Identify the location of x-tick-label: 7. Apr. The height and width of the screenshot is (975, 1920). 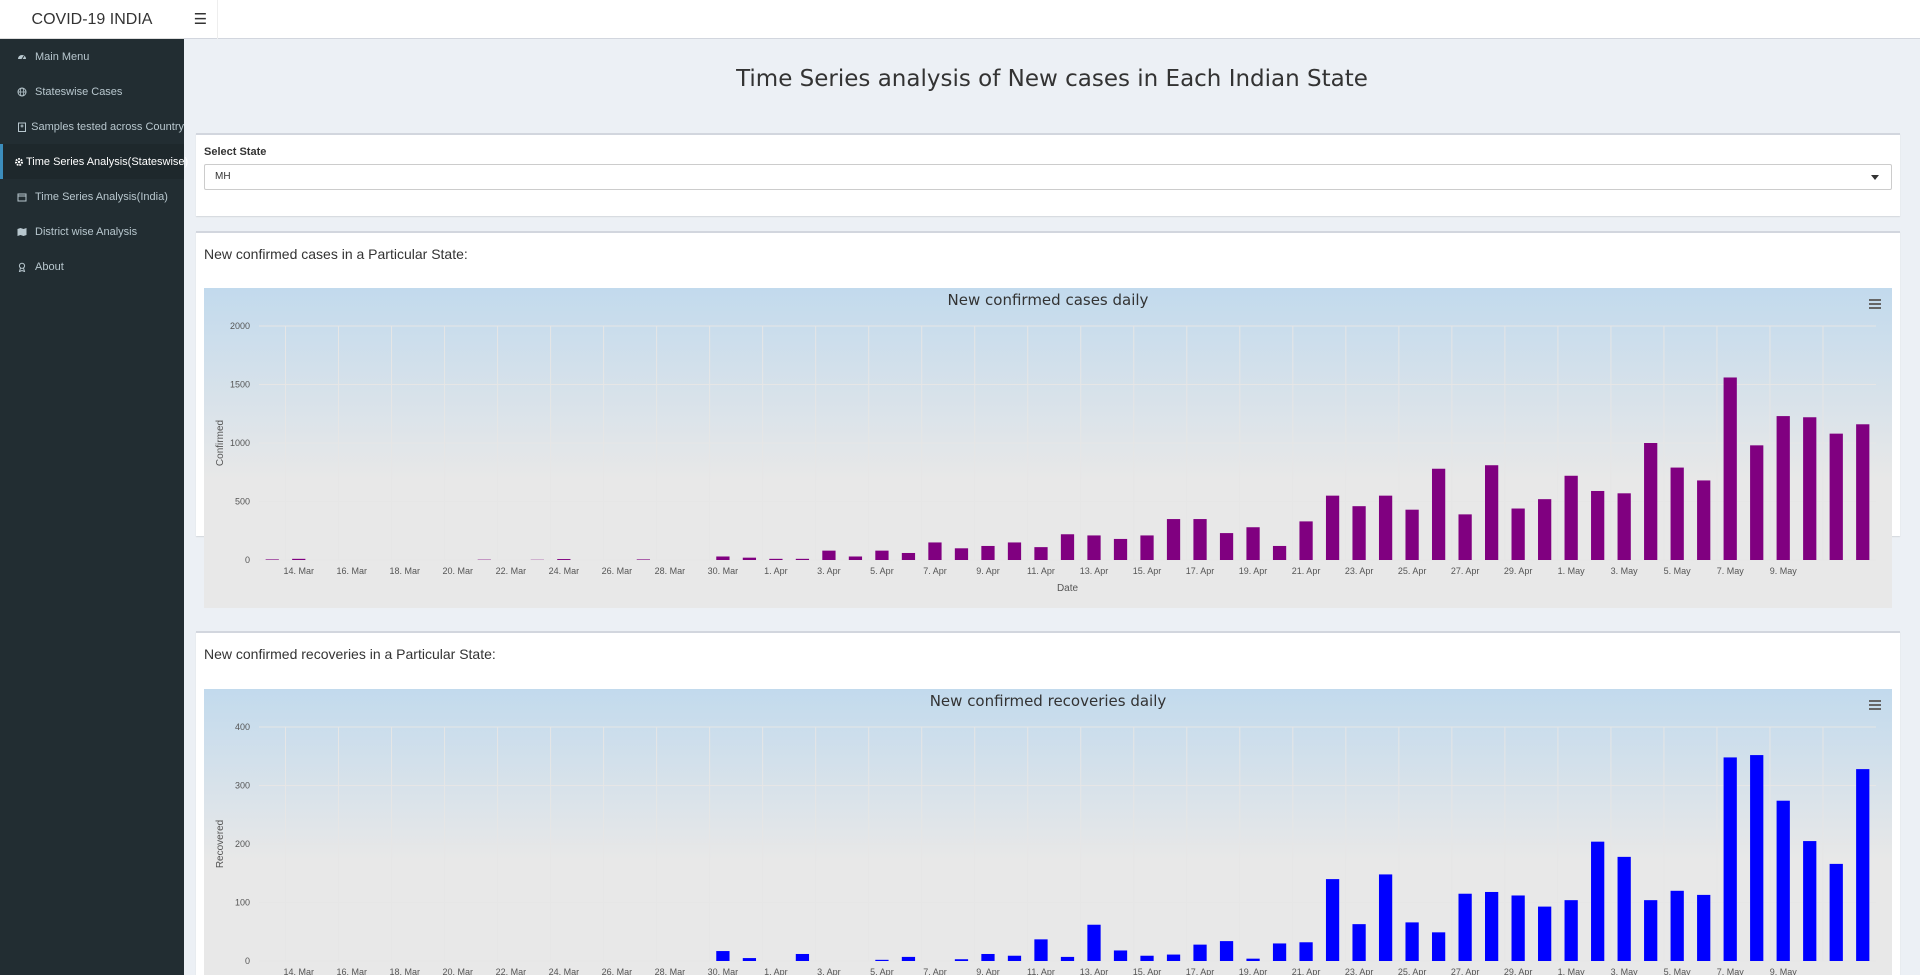
(935, 571).